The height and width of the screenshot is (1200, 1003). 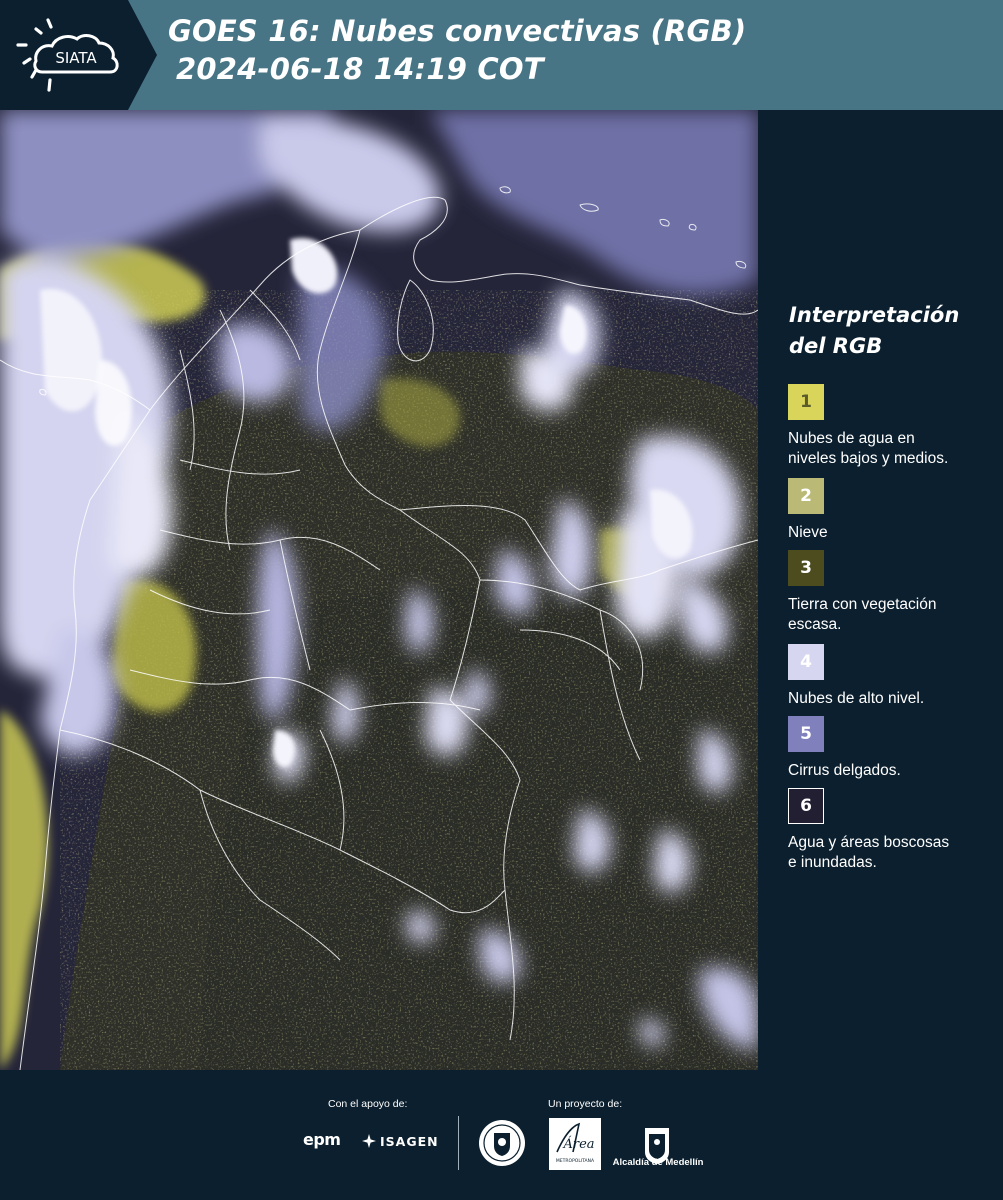 What do you see at coordinates (890, 510) in the screenshot?
I see `legend-item-2: 2 Nieve` at bounding box center [890, 510].